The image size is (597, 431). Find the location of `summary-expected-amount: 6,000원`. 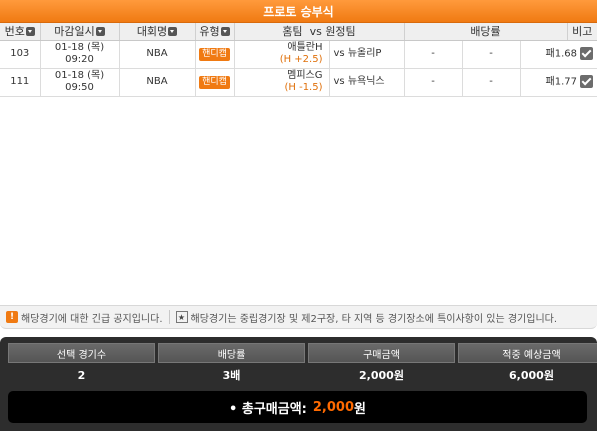

summary-expected-amount: 6,000원 is located at coordinates (531, 375).